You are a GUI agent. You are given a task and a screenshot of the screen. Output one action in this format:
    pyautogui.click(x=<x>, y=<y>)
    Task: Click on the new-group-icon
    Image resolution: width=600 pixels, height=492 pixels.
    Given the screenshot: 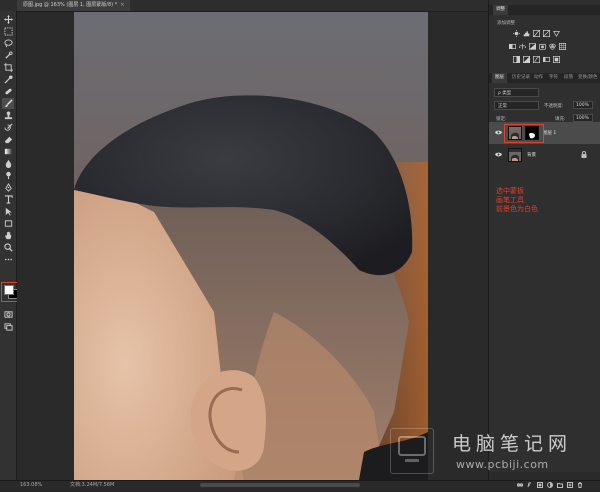 What is the action you would take?
    pyautogui.click(x=560, y=480)
    